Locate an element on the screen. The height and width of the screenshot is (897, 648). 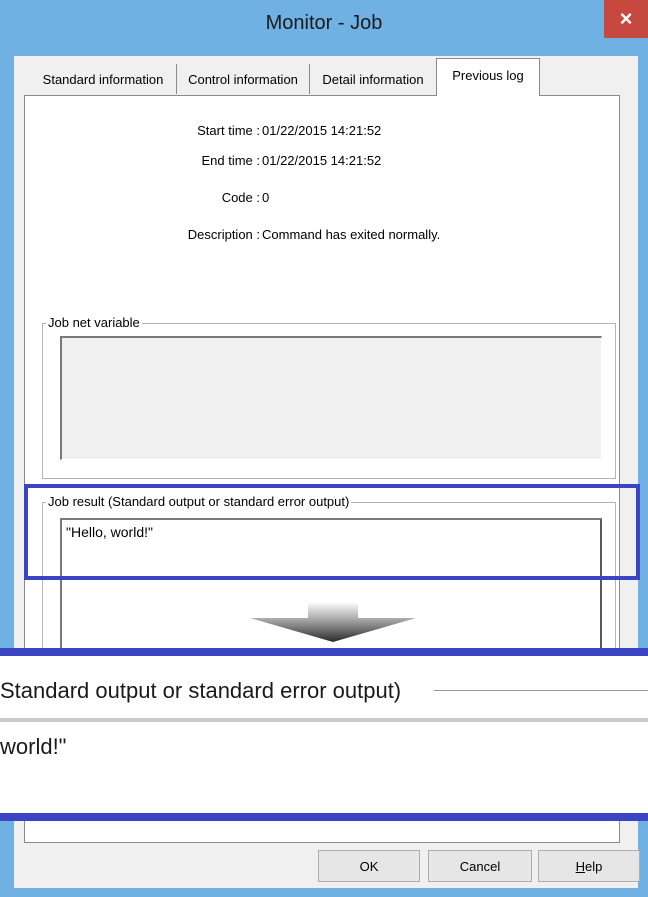
zoom-callout-bottom-border is located at coordinates (324, 817).